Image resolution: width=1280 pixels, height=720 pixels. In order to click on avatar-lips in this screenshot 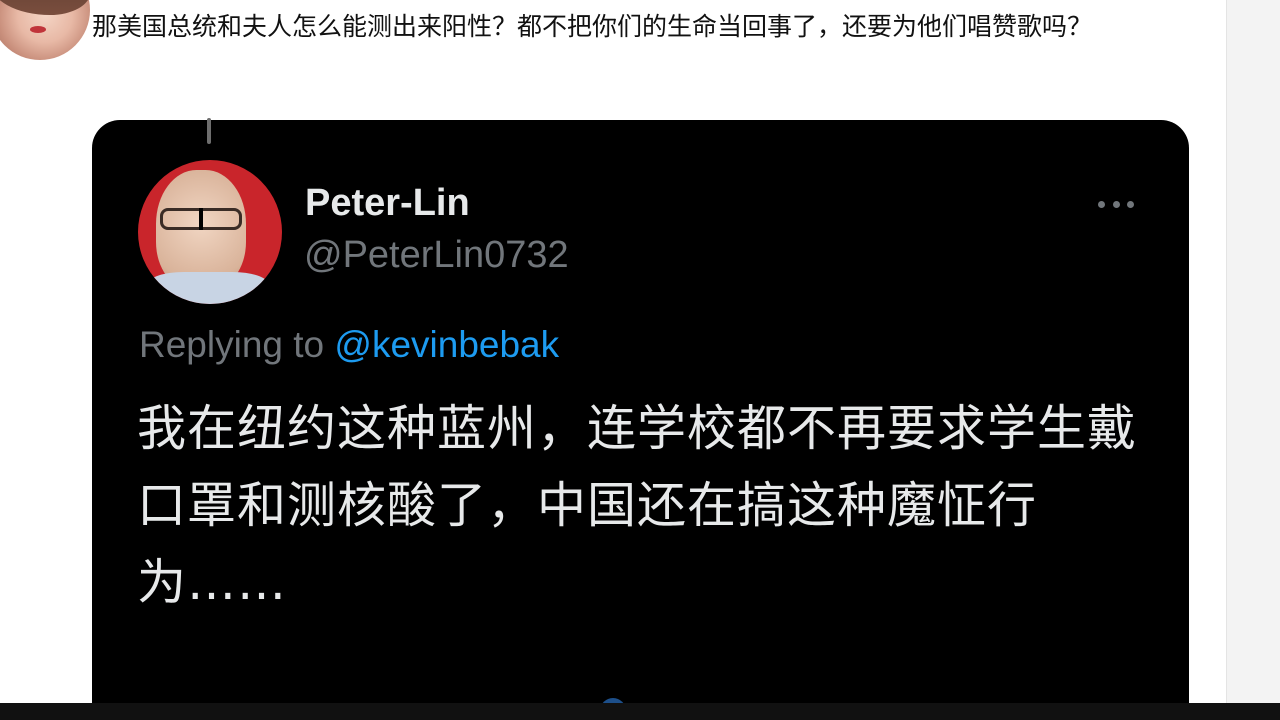, I will do `click(38, 29)`.